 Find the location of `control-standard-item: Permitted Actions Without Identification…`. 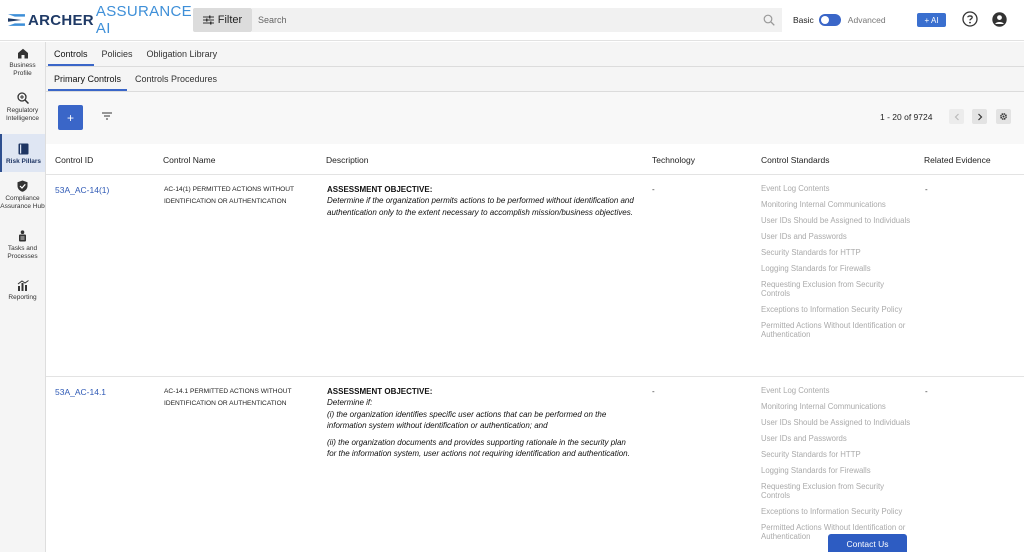

control-standard-item: Permitted Actions Without Identification… is located at coordinates (836, 330).